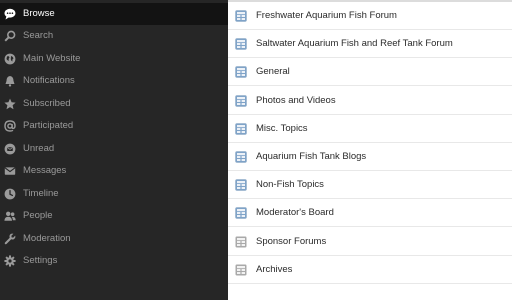 This screenshot has height=300, width=512. I want to click on forum-title: Misc. Topics, so click(282, 128).